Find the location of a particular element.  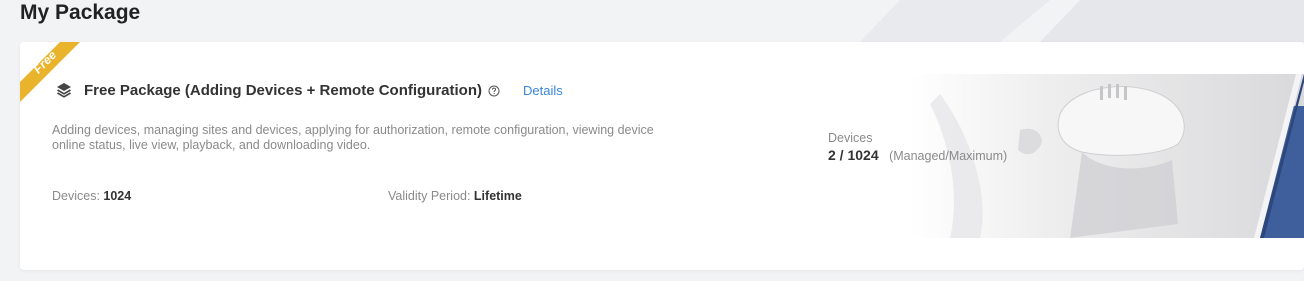

devices-value: 1024 is located at coordinates (117, 196).